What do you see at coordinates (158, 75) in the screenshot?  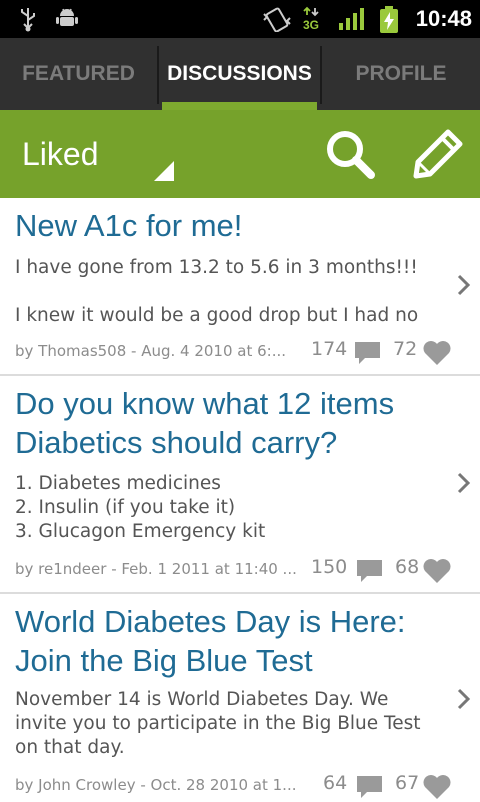 I see `tab-divider` at bounding box center [158, 75].